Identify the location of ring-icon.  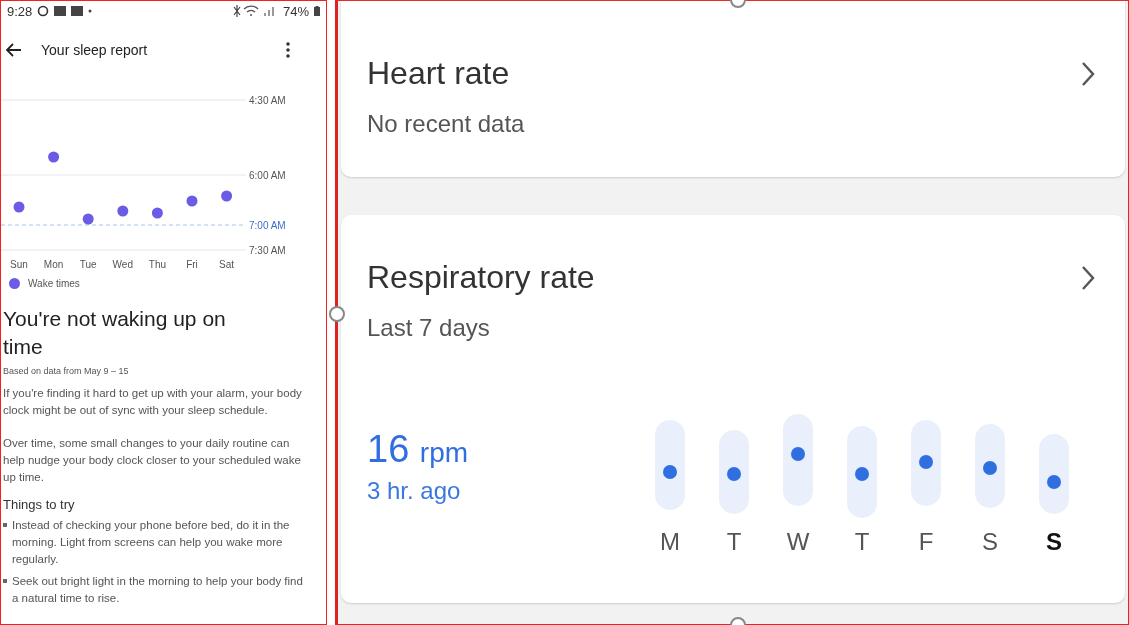
(43, 11).